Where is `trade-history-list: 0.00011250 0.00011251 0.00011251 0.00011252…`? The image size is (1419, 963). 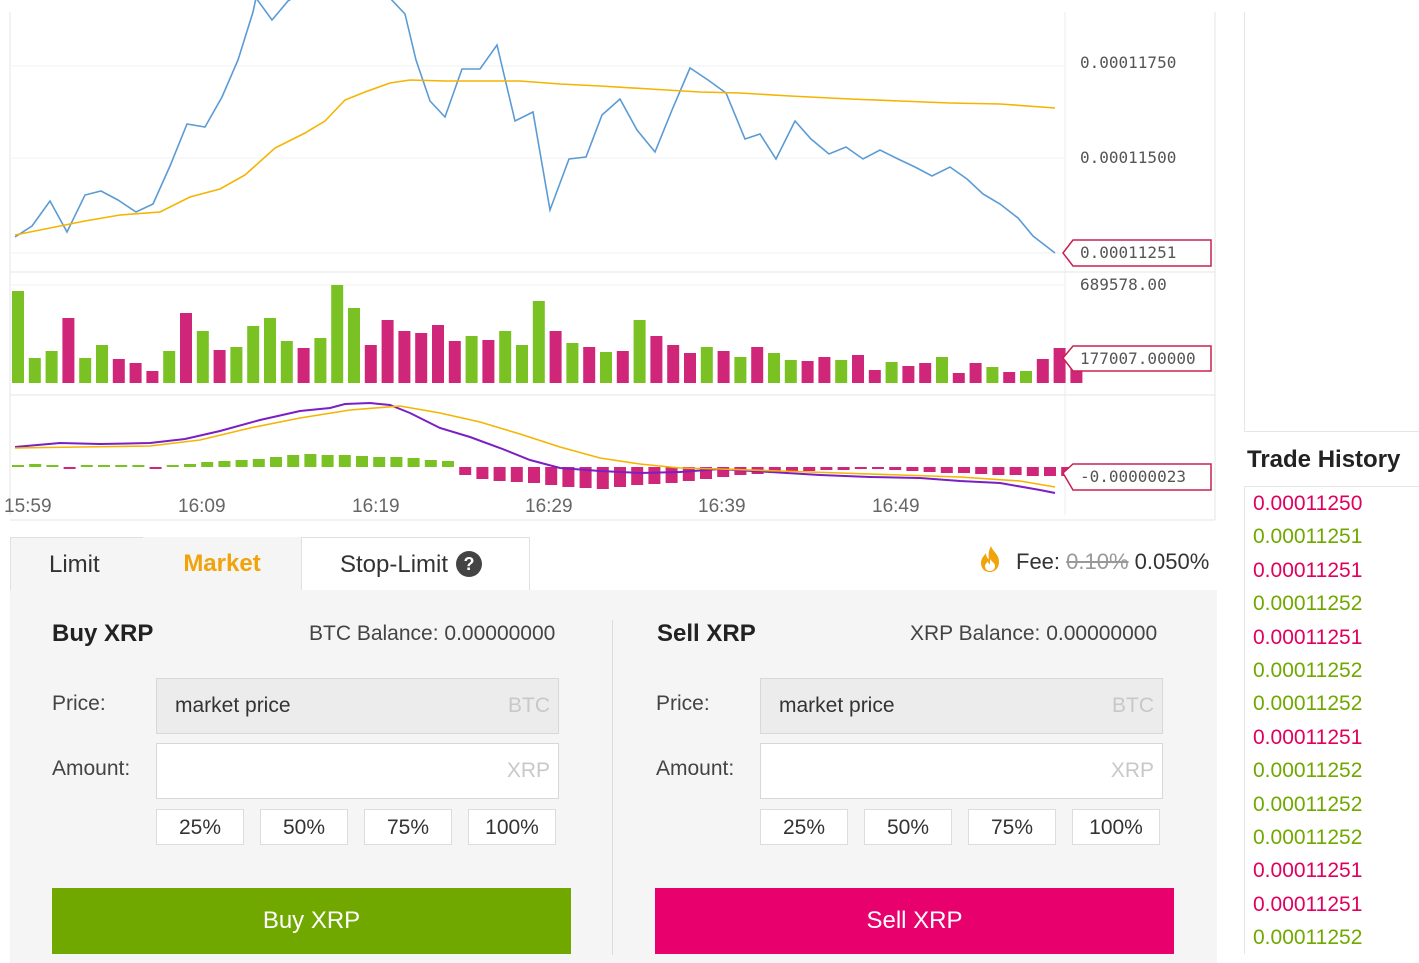
trade-history-list: 0.00011250 0.00011251 0.00011251 0.00011252… is located at coordinates (1331, 721).